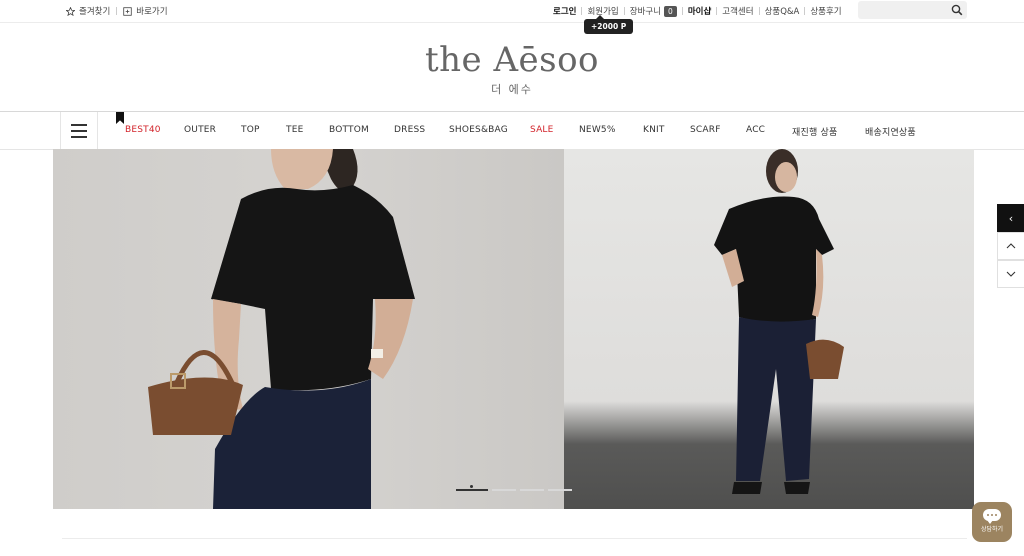 Image resolution: width=1024 pixels, height=556 pixels. I want to click on login-link: 로그인, so click(564, 11).